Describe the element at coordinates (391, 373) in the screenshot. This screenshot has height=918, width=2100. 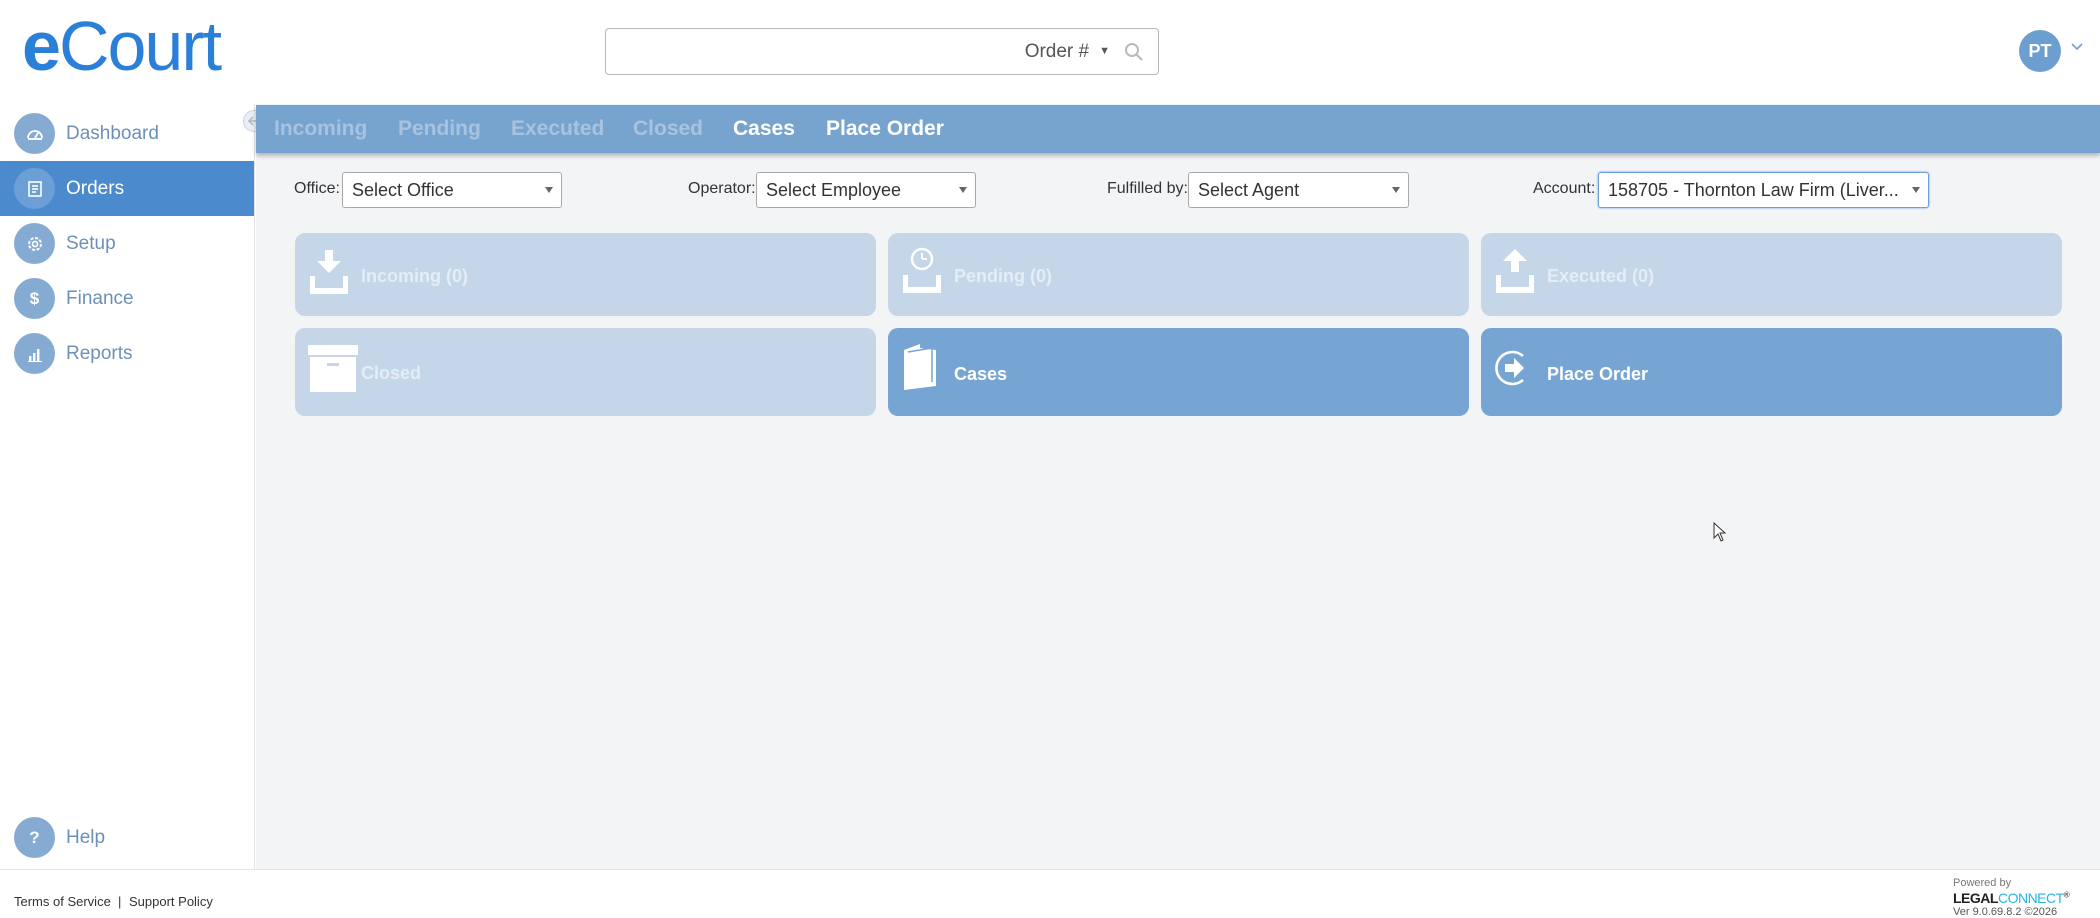
I see `tile-label: Closed` at that location.